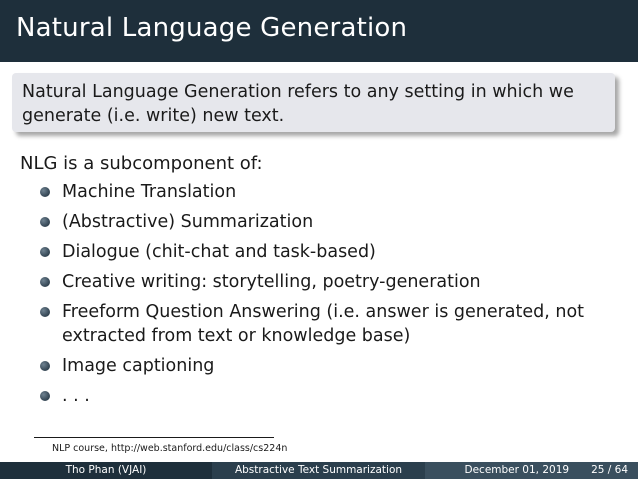 The width and height of the screenshot is (638, 479). Describe the element at coordinates (154, 437) in the screenshot. I see `footnote-divider` at that location.